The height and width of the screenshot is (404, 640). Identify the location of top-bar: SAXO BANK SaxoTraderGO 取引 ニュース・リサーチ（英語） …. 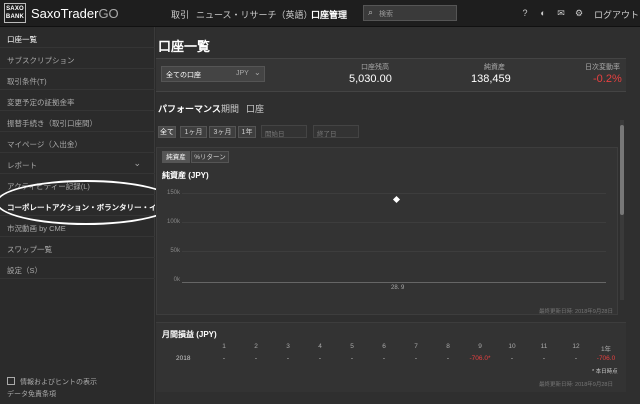
(320, 13).